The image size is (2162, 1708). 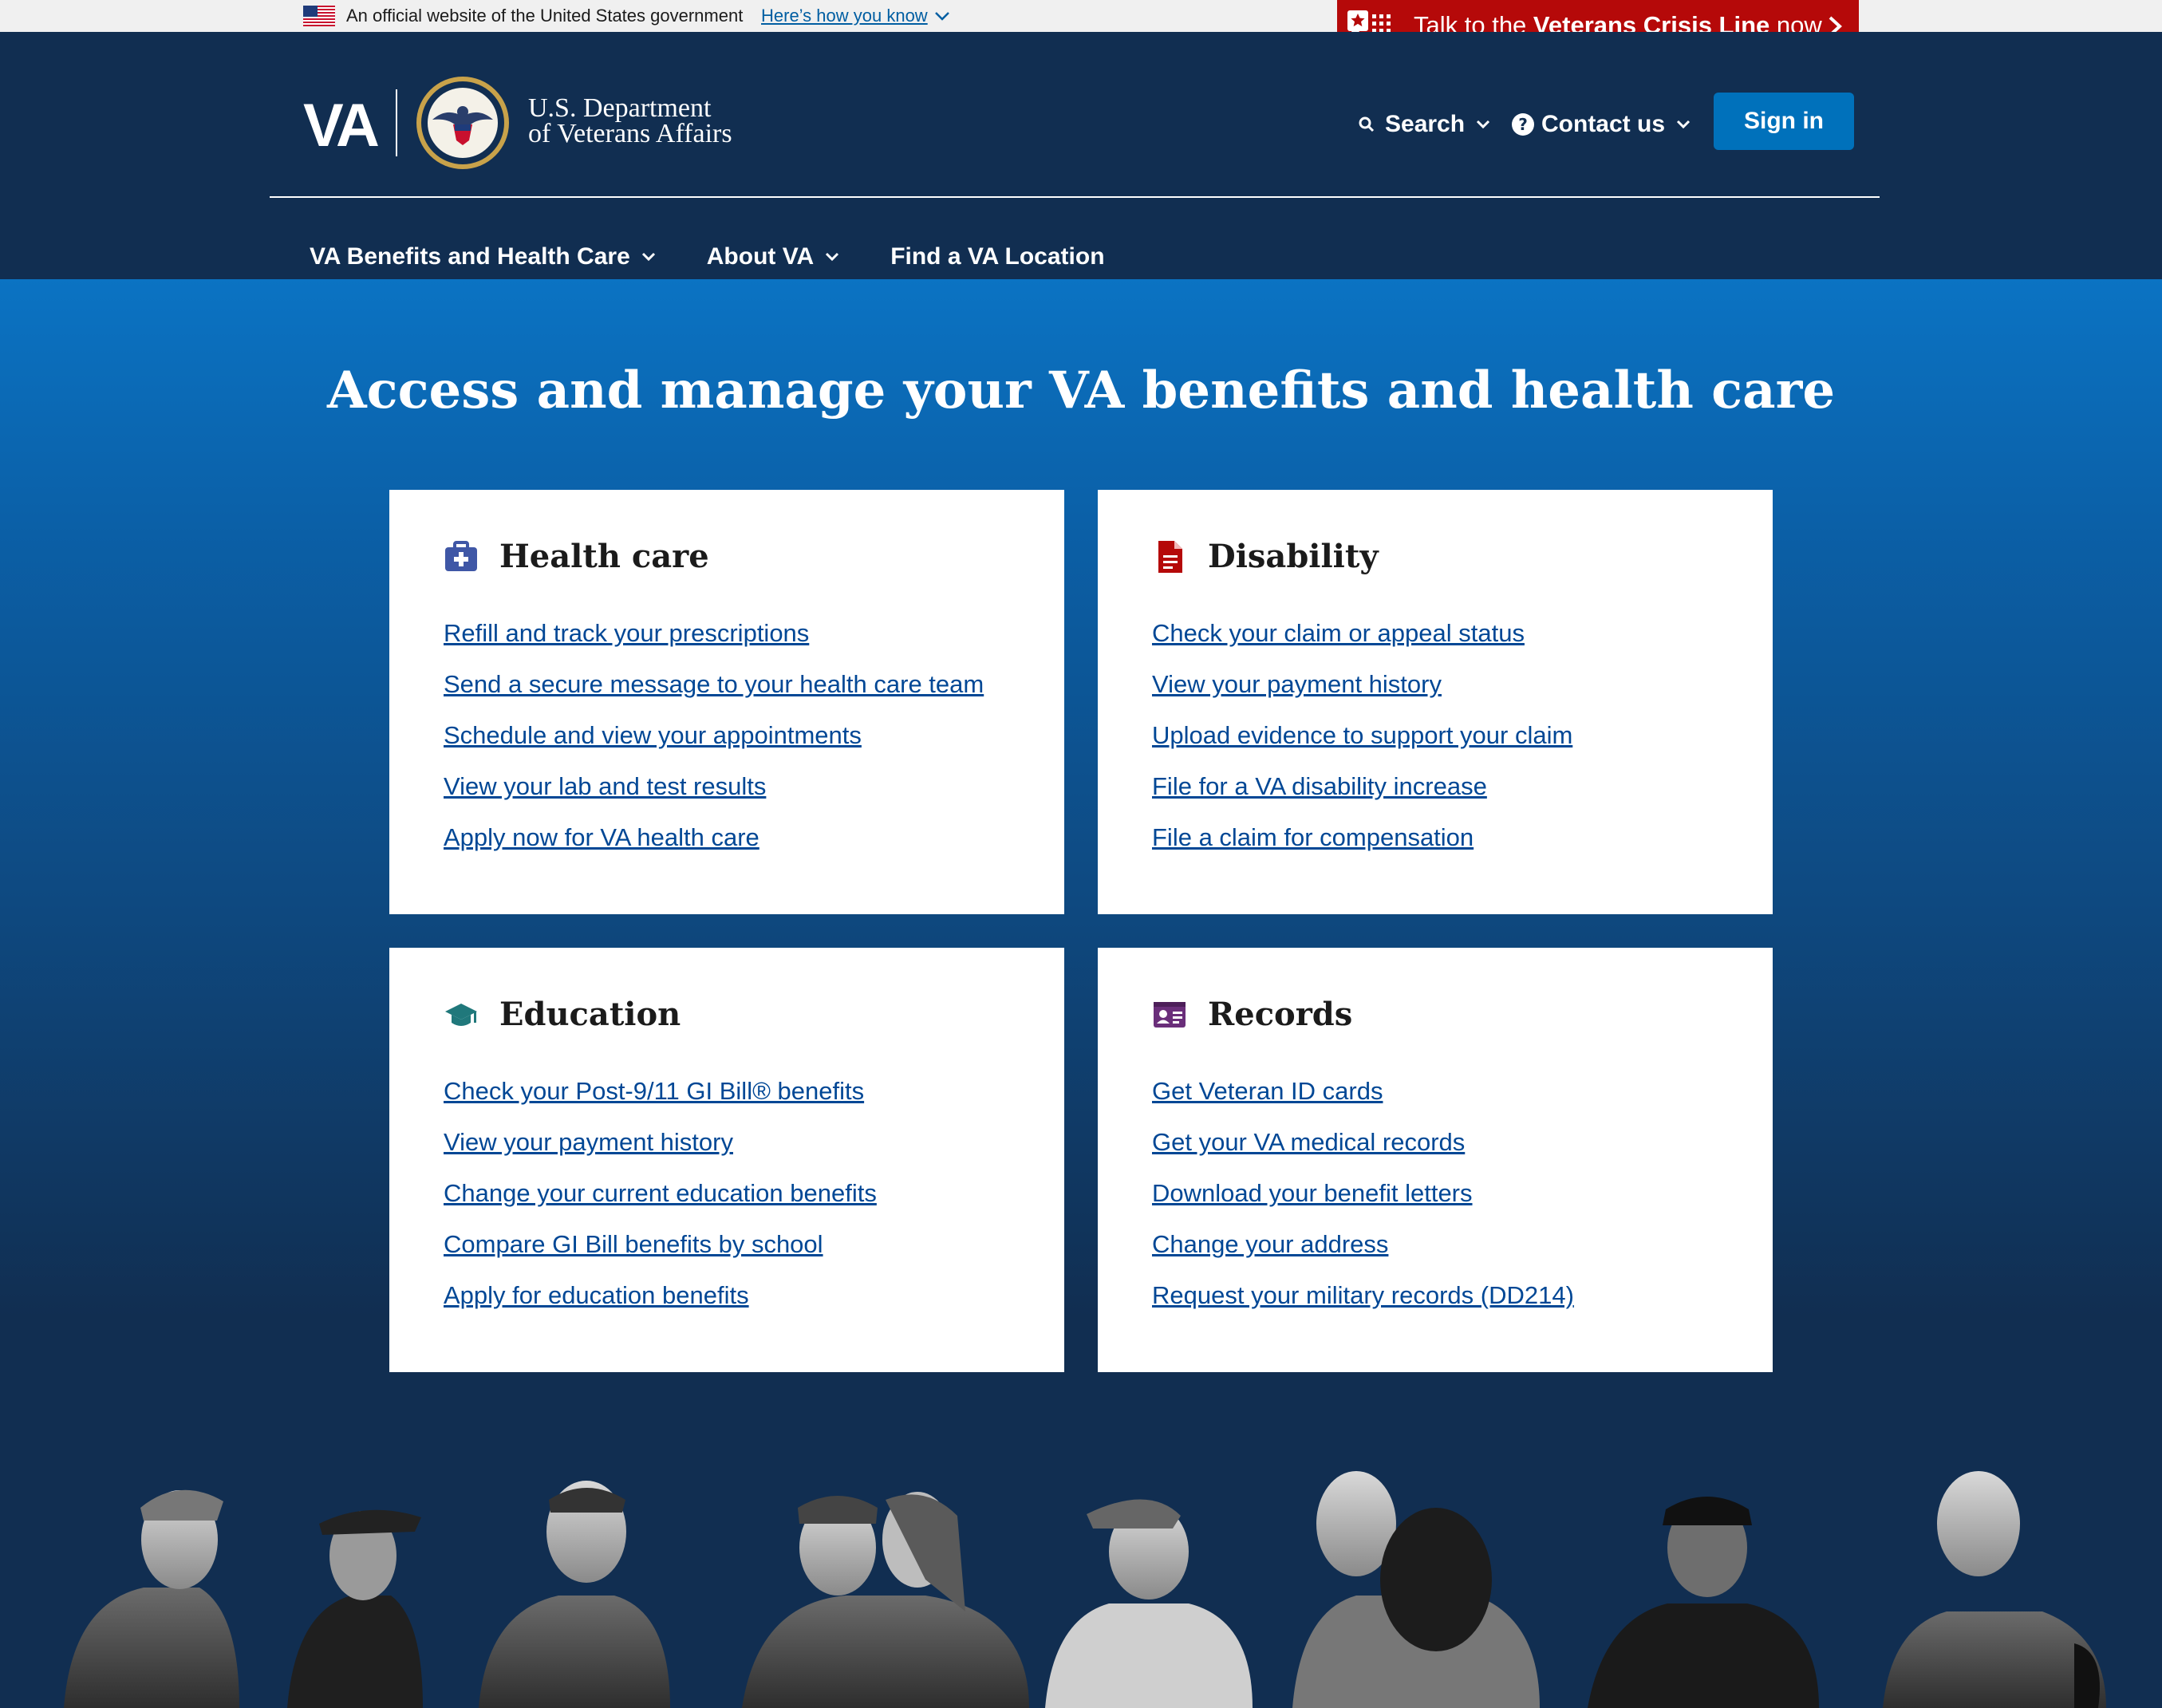 I want to click on contact-label: Contact us, so click(x=1603, y=124).